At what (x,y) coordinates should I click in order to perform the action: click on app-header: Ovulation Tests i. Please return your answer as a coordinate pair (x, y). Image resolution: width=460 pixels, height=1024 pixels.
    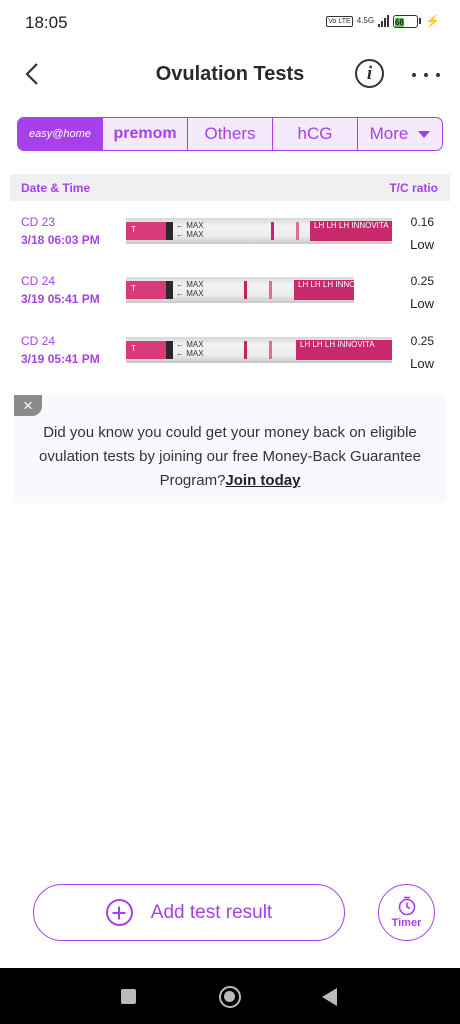
    Looking at the image, I should click on (230, 74).